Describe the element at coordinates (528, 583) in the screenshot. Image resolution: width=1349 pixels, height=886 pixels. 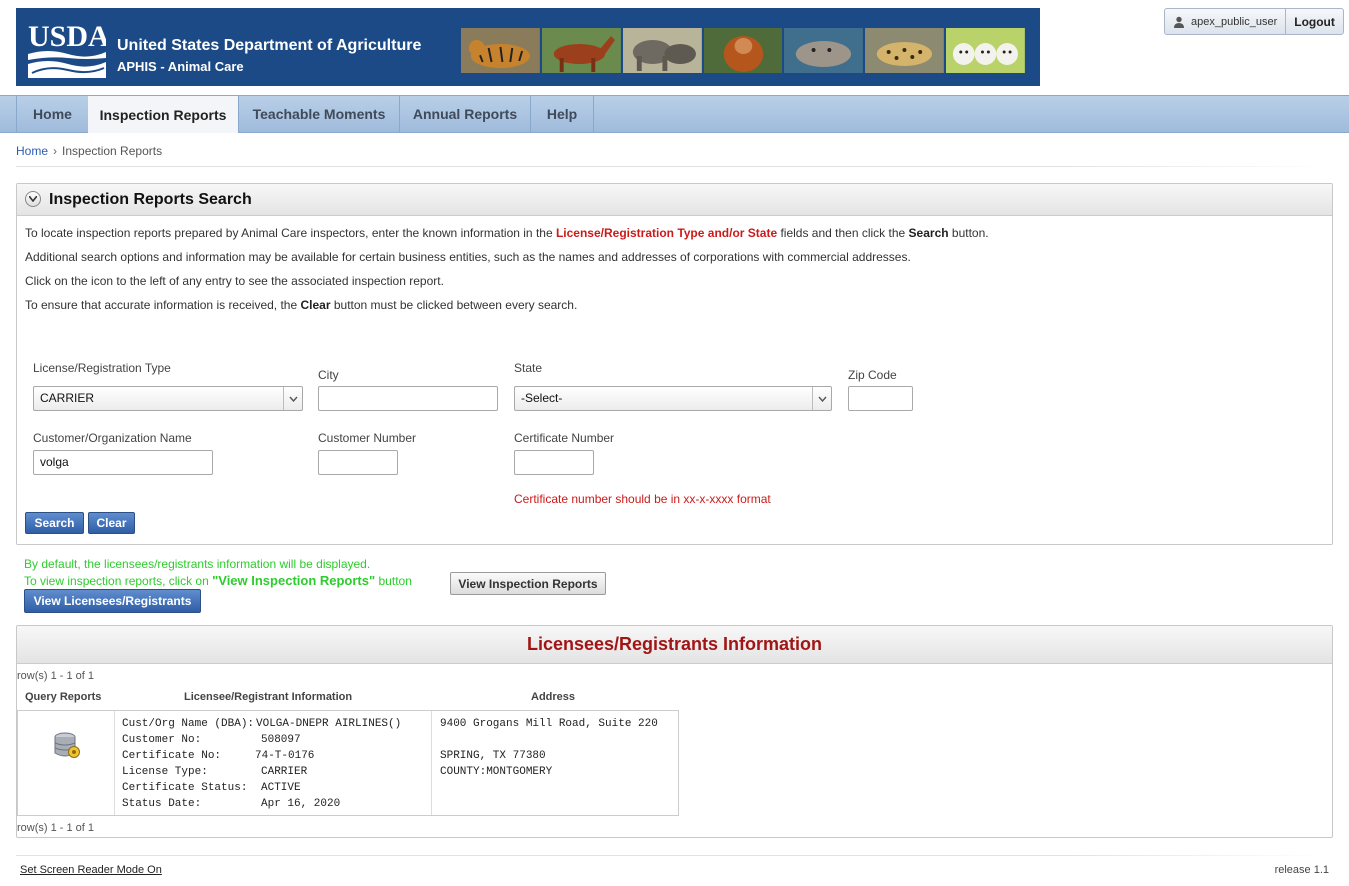
I see `view-inspection-reports-button: View Inspection Reports` at that location.